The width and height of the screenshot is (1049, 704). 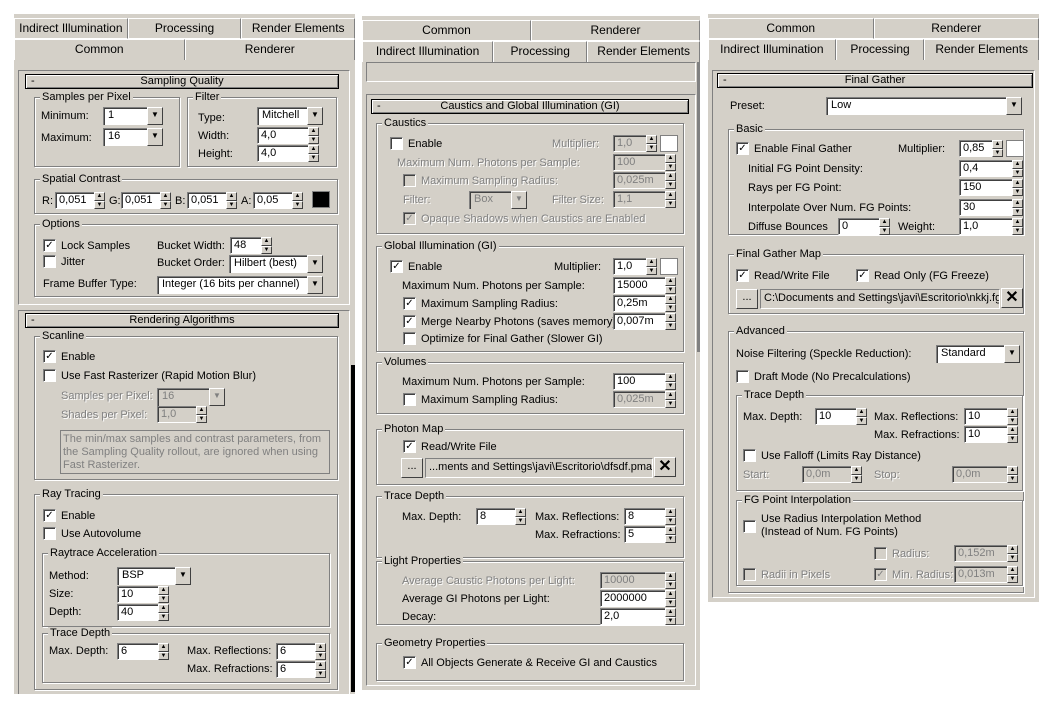 What do you see at coordinates (644, 321) in the screenshot?
I see `gi-merge-spinner: 0,007m ▲ ▼` at bounding box center [644, 321].